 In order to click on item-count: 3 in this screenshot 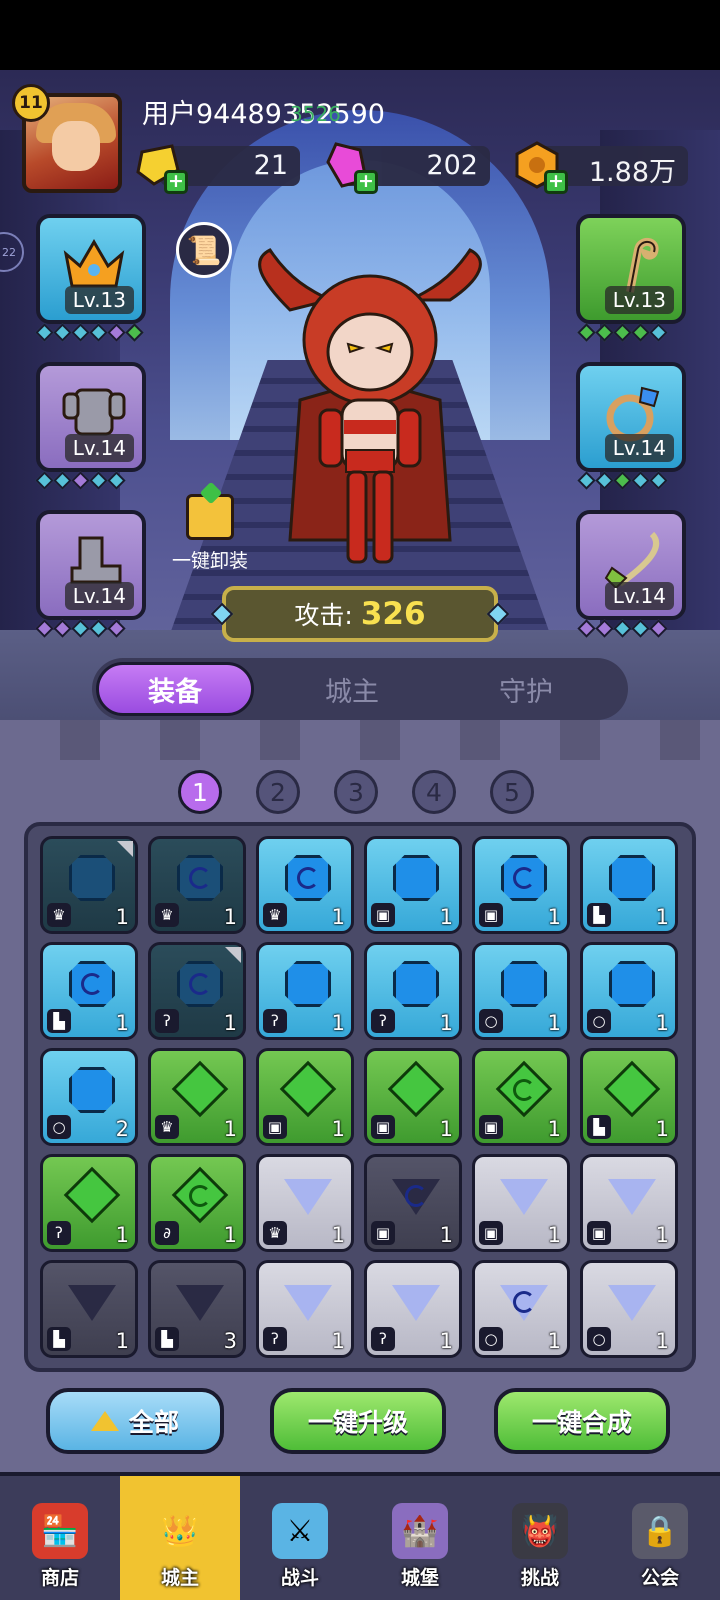, I will do `click(230, 1341)`.